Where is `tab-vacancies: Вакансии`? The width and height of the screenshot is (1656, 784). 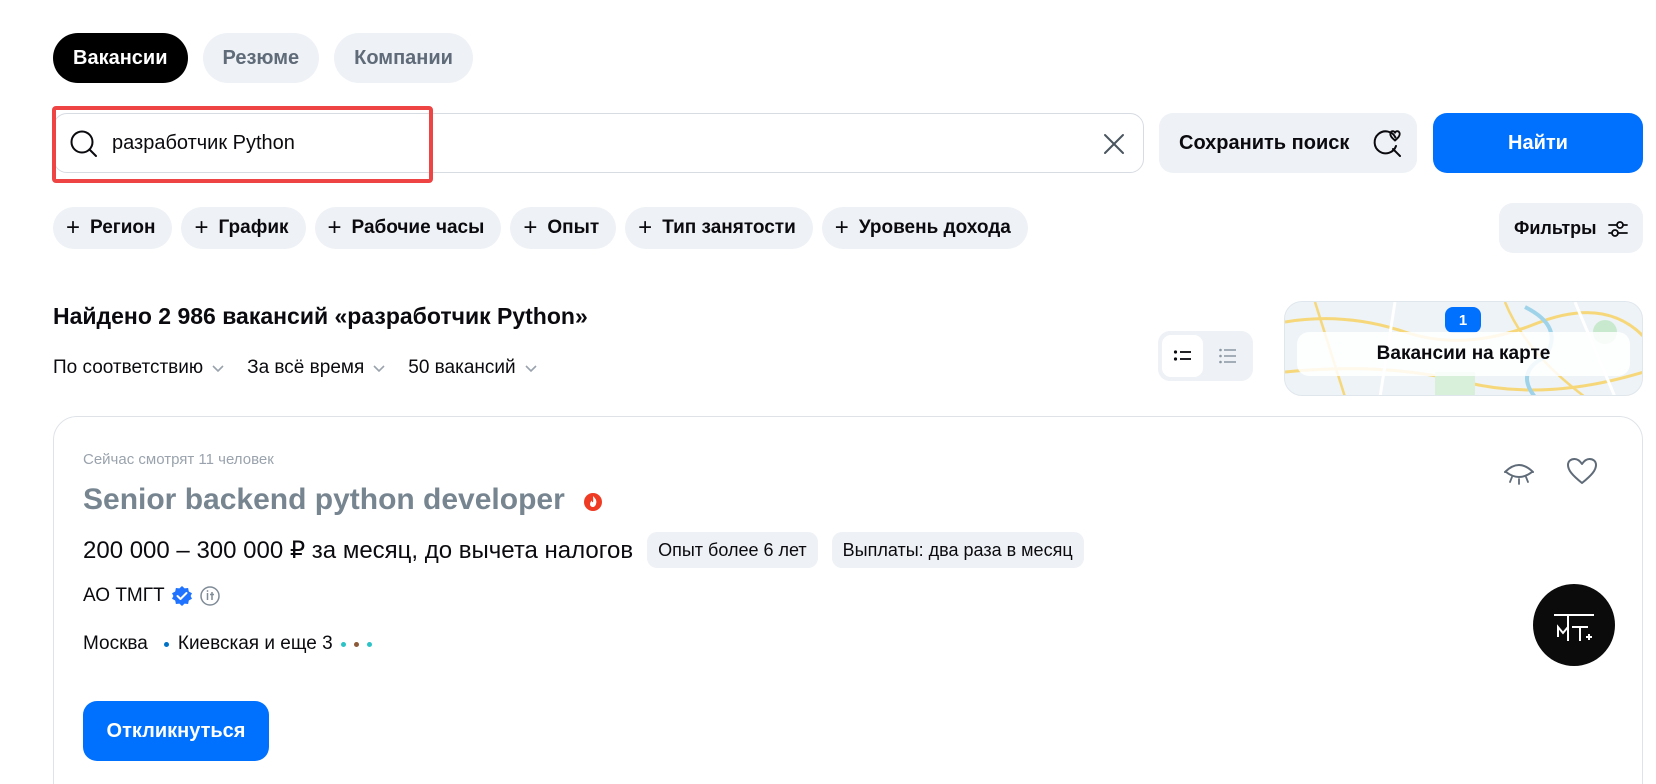 tab-vacancies: Вакансии is located at coordinates (120, 58).